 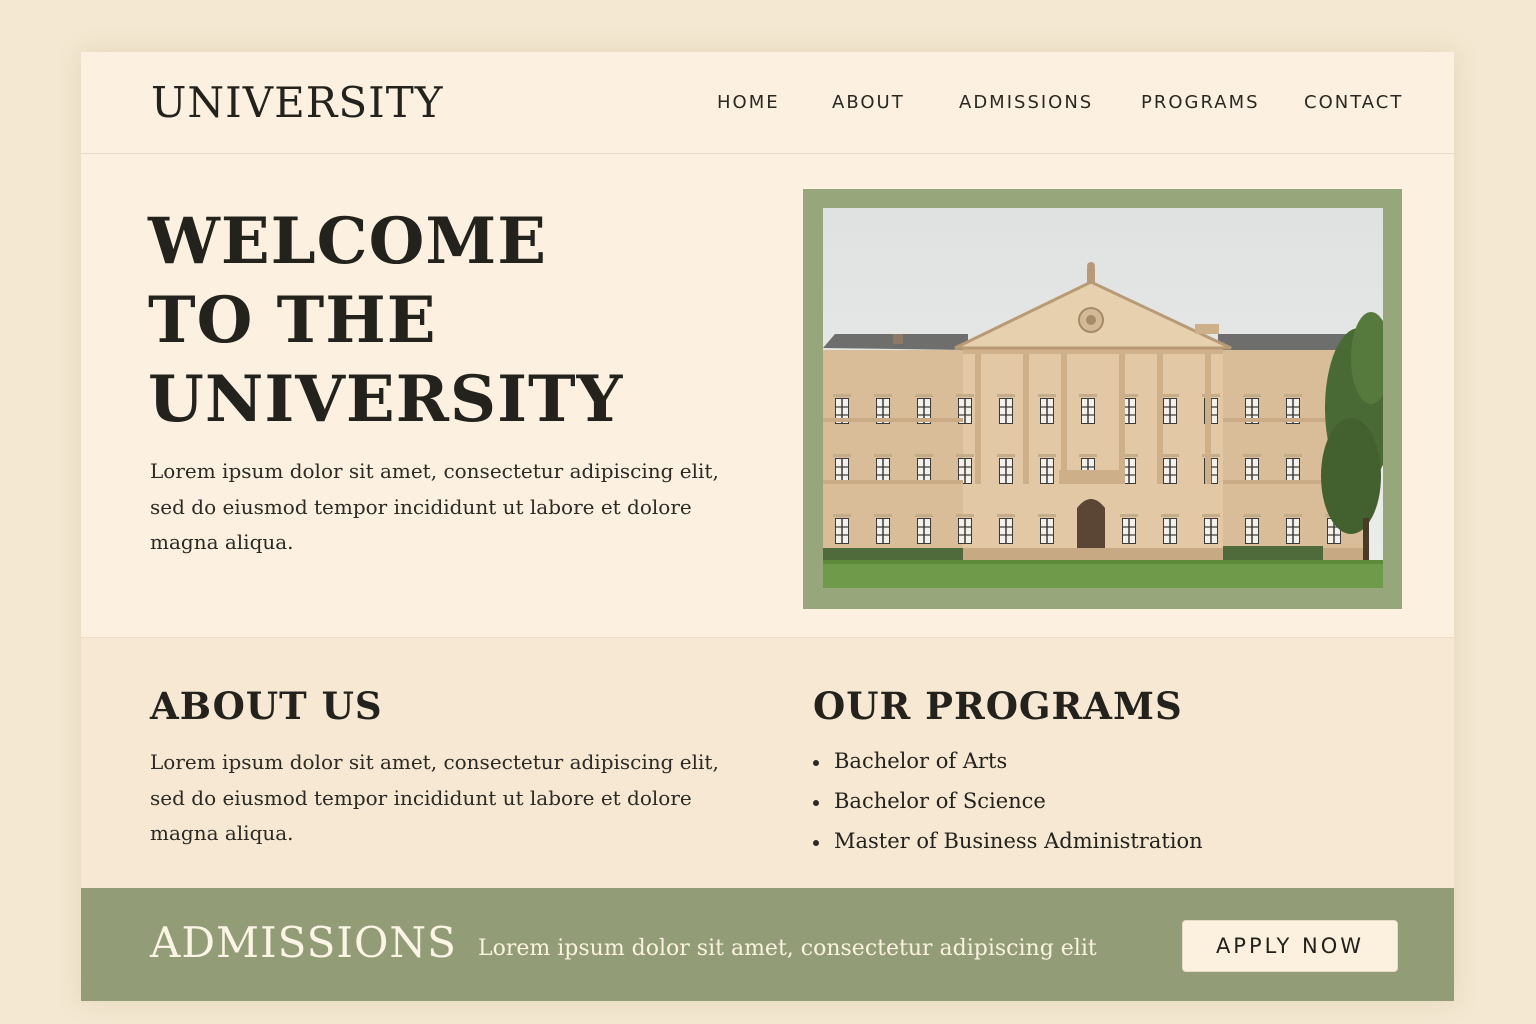 I want to click on program-item: Bachelor of Arts, so click(x=1008, y=766).